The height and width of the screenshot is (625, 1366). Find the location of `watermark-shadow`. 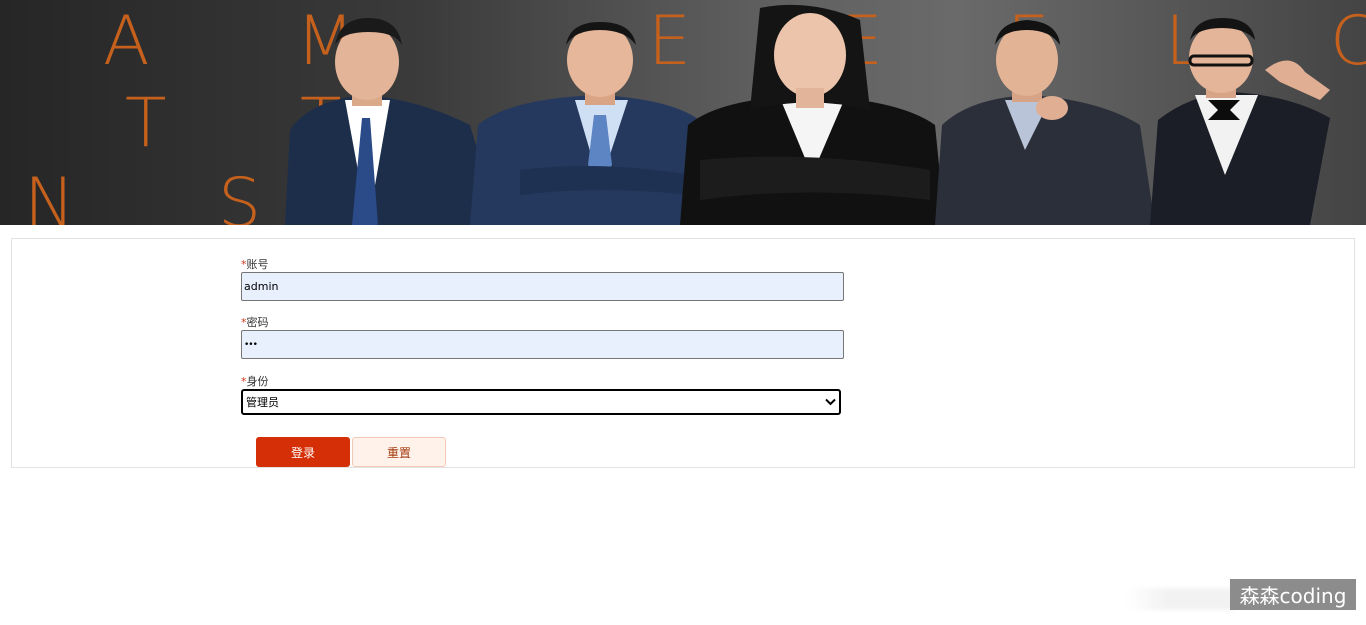

watermark-shadow is located at coordinates (1180, 599).